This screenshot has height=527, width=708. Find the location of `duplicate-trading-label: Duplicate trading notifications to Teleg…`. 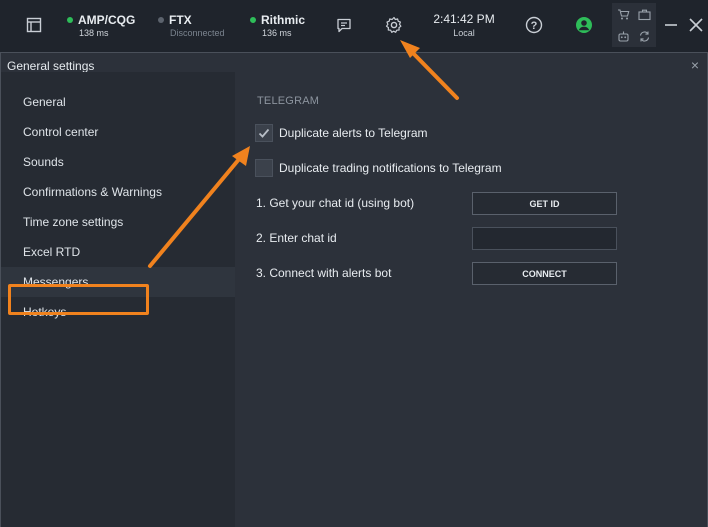

duplicate-trading-label: Duplicate trading notifications to Teleg… is located at coordinates (390, 168).